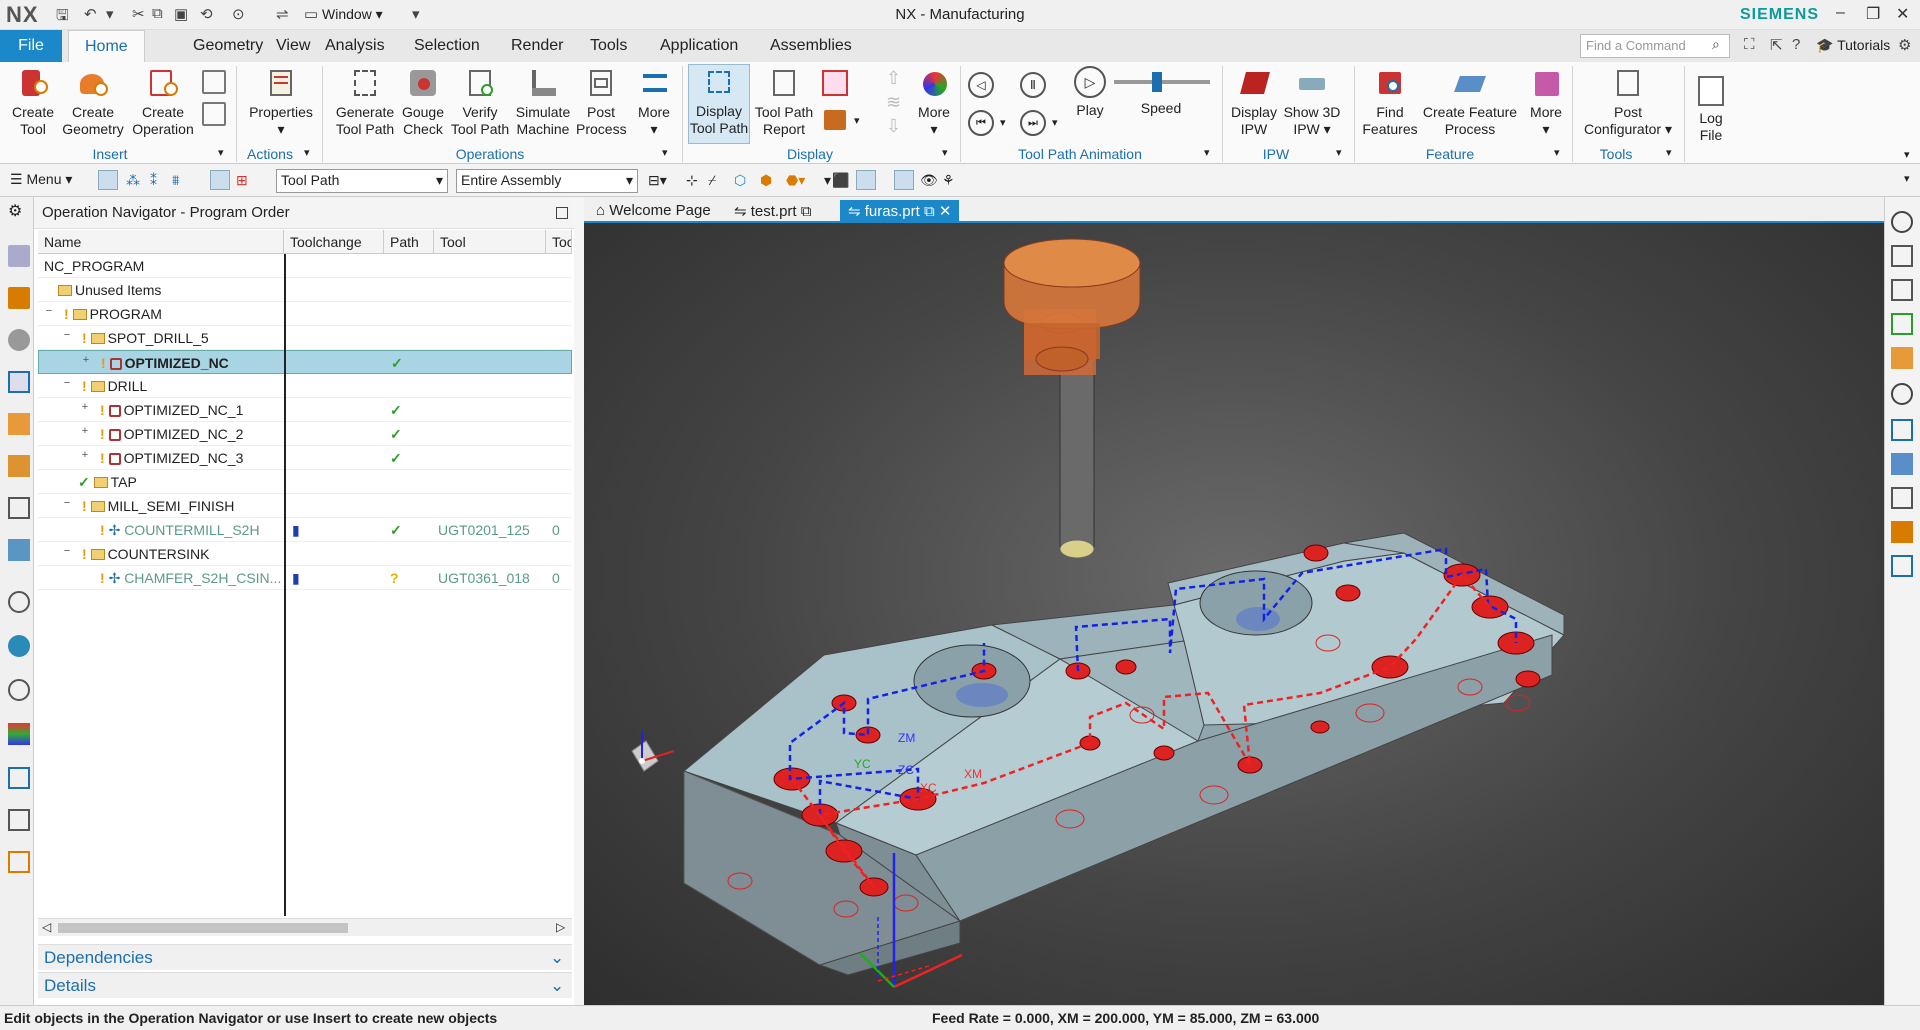 Image resolution: width=1920 pixels, height=1030 pixels. What do you see at coordinates (305, 386) in the screenshot?
I see `tree-row-drill: − ! DRILL` at bounding box center [305, 386].